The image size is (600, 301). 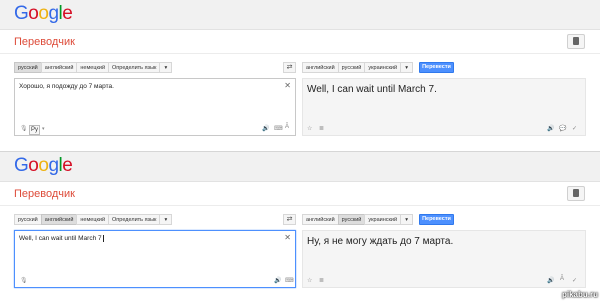 What do you see at coordinates (380, 241) in the screenshot?
I see `result-text: Ну, я не могу ждать до 7 марта.` at bounding box center [380, 241].